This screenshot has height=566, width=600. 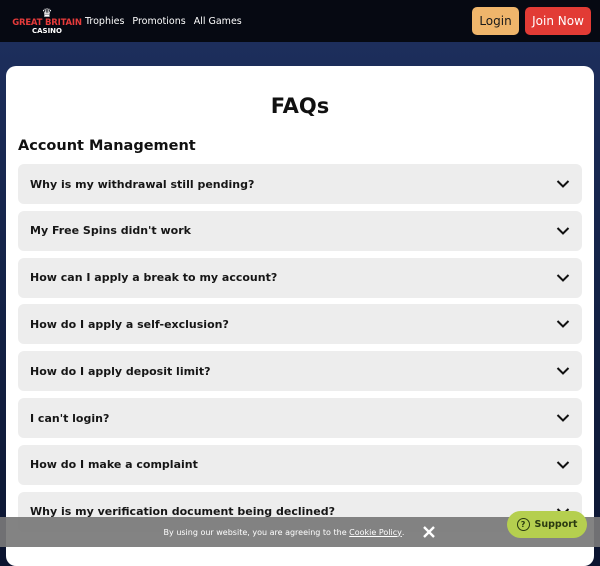 What do you see at coordinates (300, 418) in the screenshot?
I see `faq-item: I can't login?` at bounding box center [300, 418].